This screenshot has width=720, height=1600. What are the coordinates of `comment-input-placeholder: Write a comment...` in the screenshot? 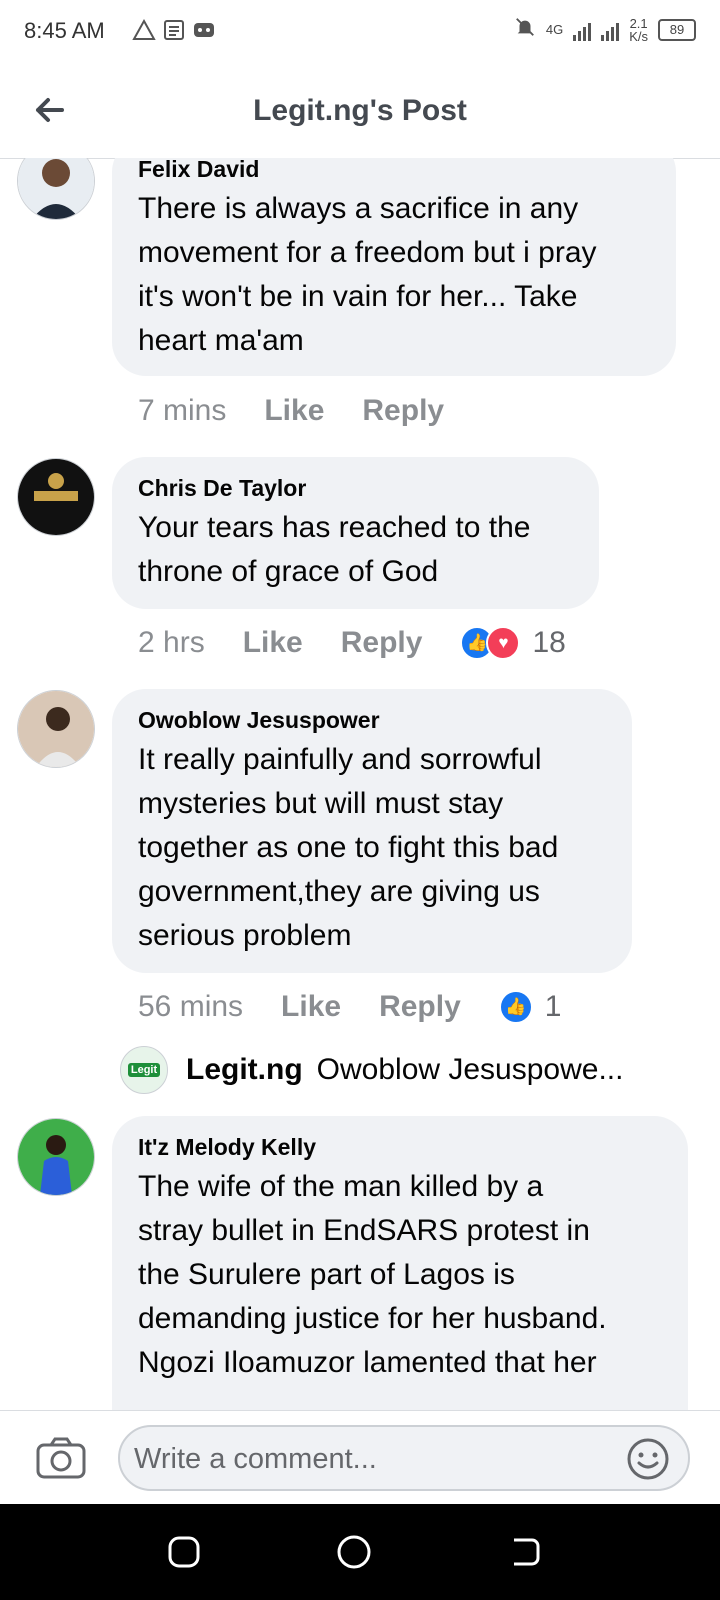 It's located at (255, 1459).